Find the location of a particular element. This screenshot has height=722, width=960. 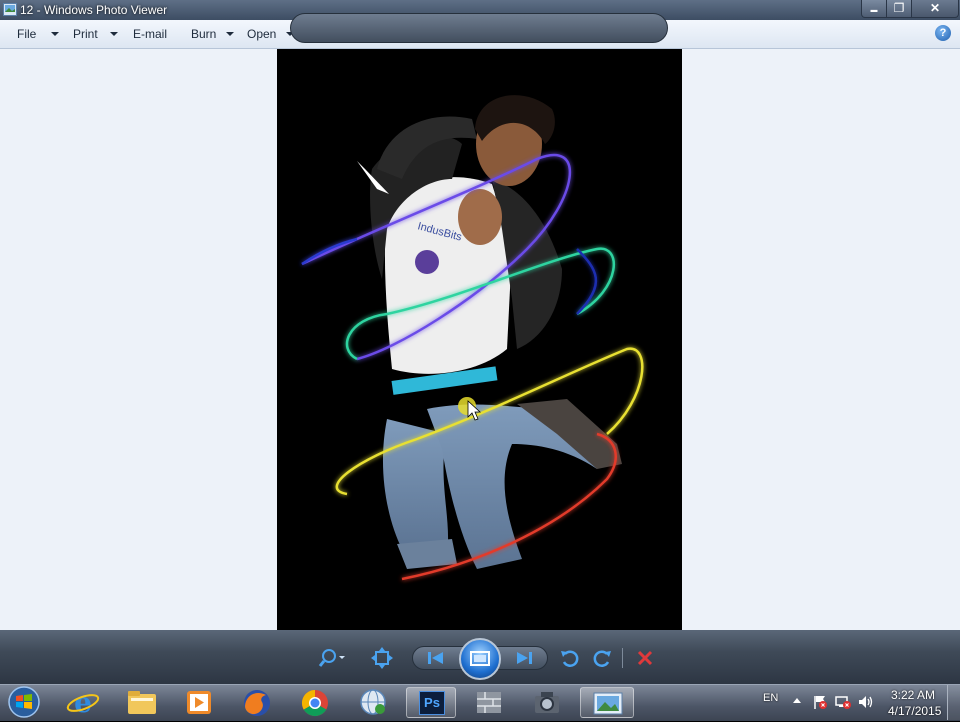

close-icon: ✕ is located at coordinates (935, 8).